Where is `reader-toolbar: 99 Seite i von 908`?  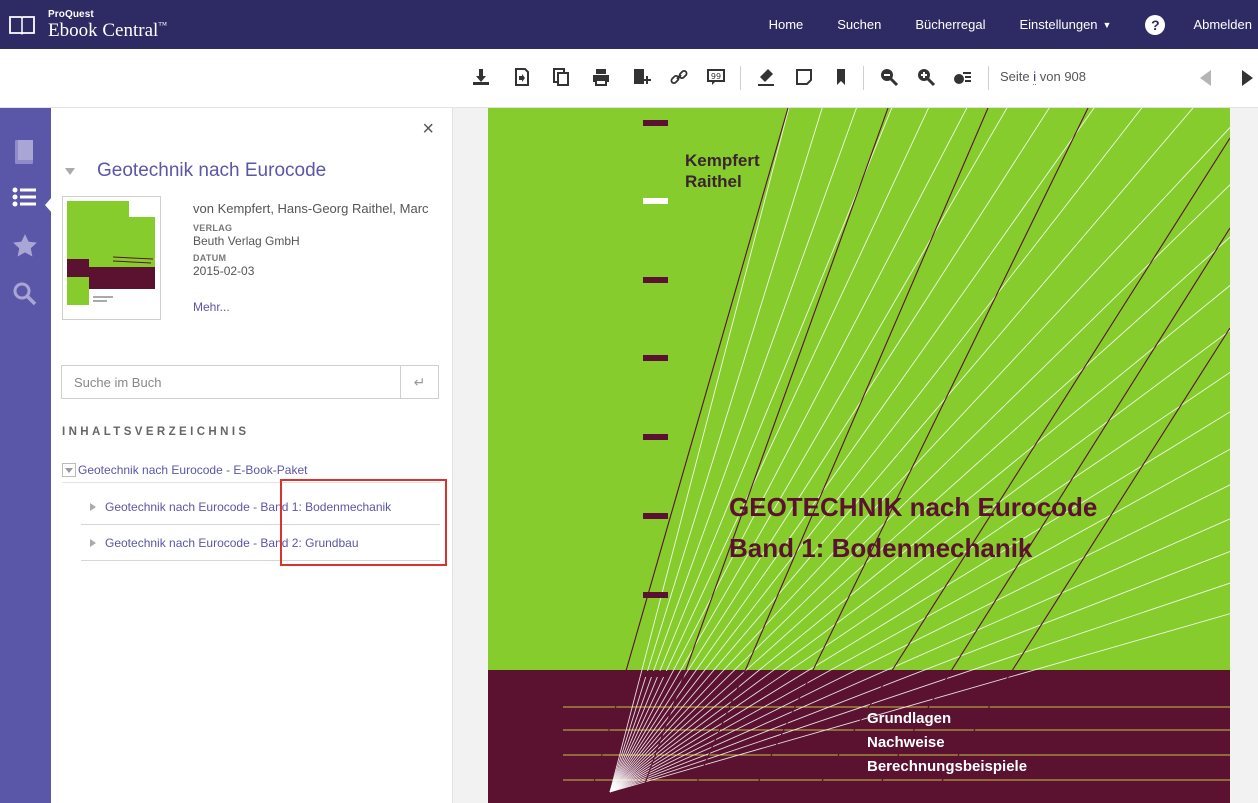
reader-toolbar: 99 Seite i von 908 is located at coordinates (629, 78).